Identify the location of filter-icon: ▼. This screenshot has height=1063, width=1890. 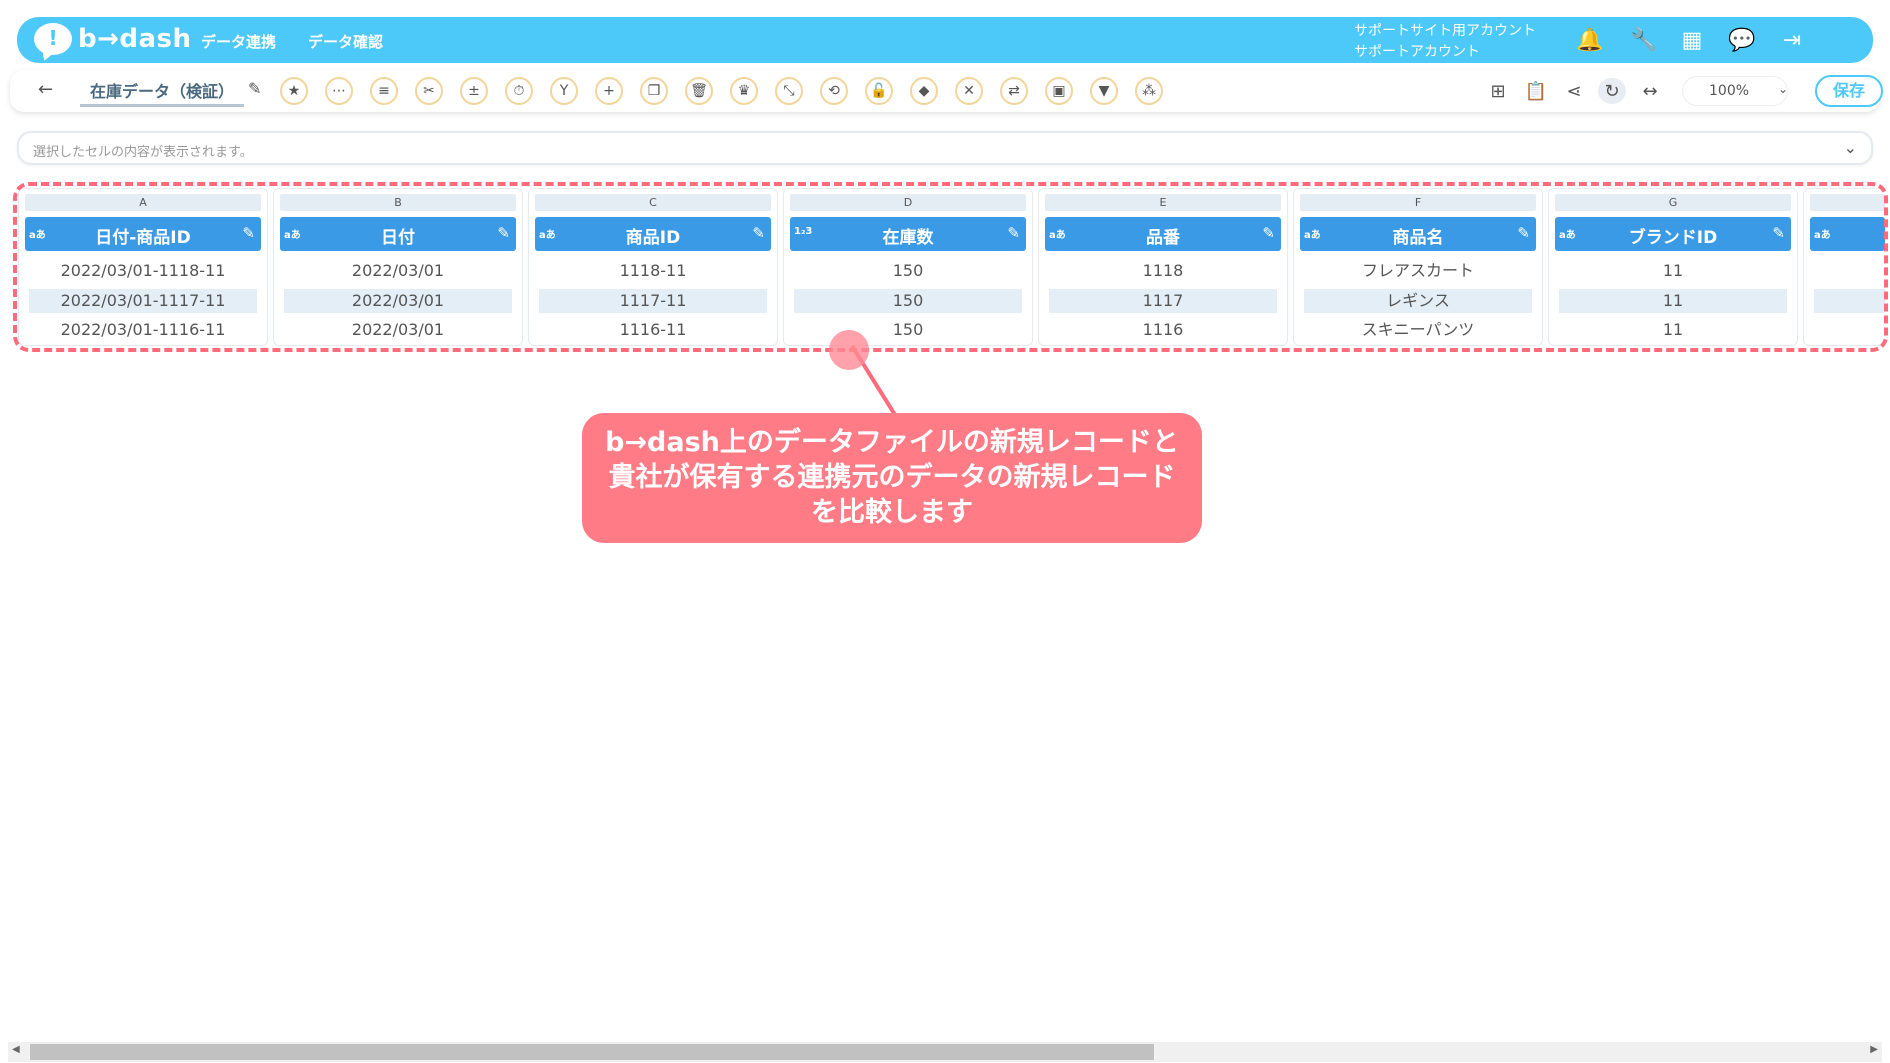
(1104, 91).